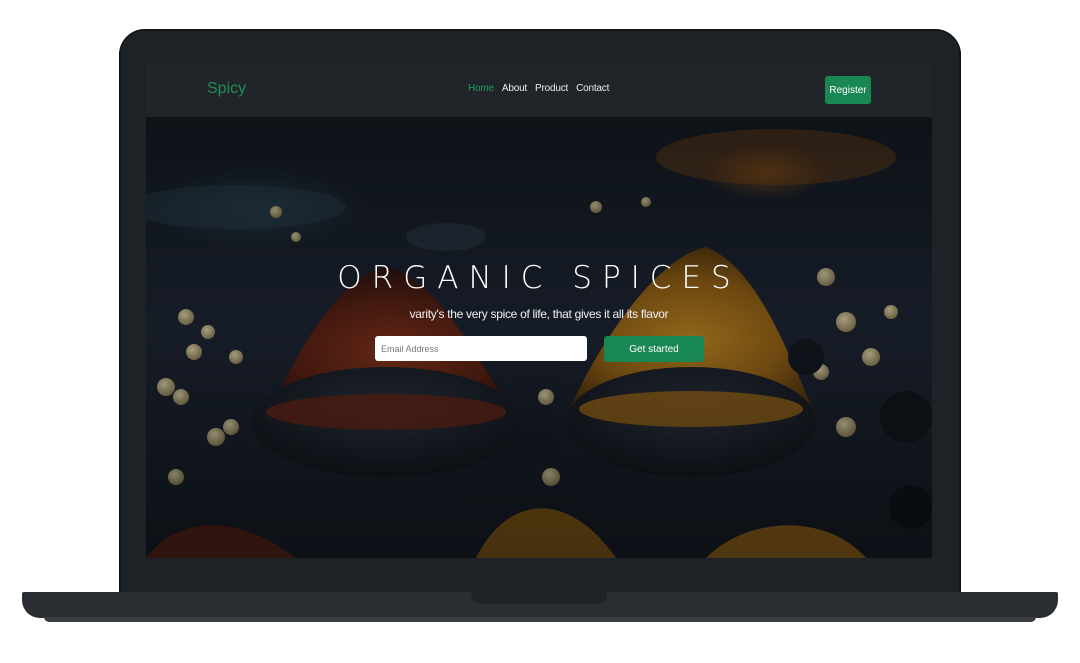  I want to click on nav-link-about: About, so click(514, 88).